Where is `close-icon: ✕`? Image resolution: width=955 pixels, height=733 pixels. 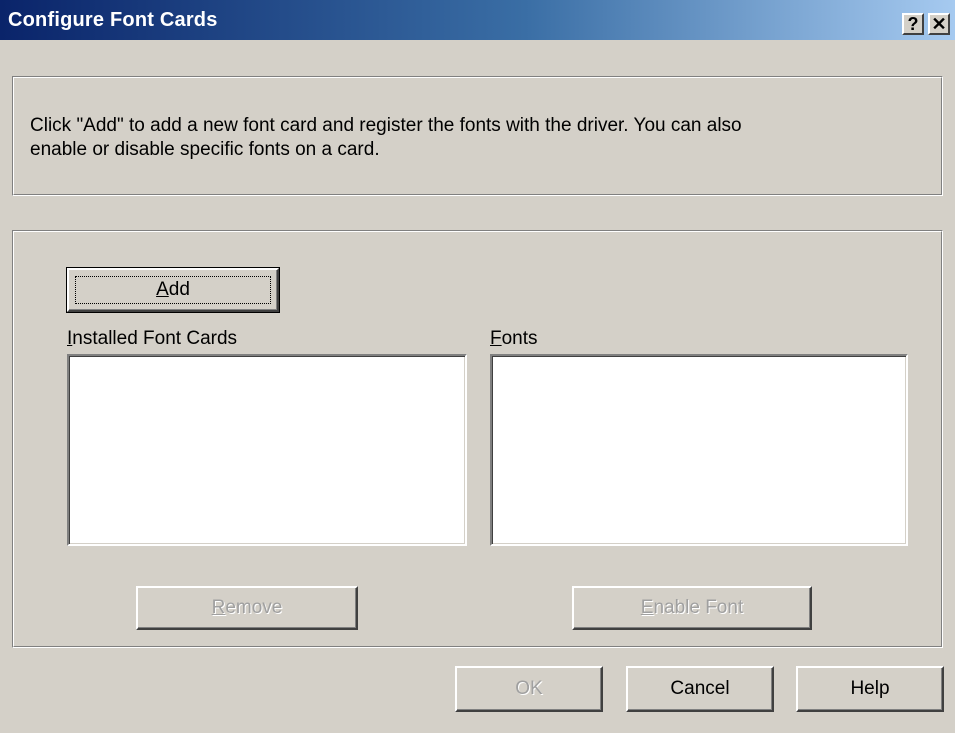
close-icon: ✕ is located at coordinates (939, 24).